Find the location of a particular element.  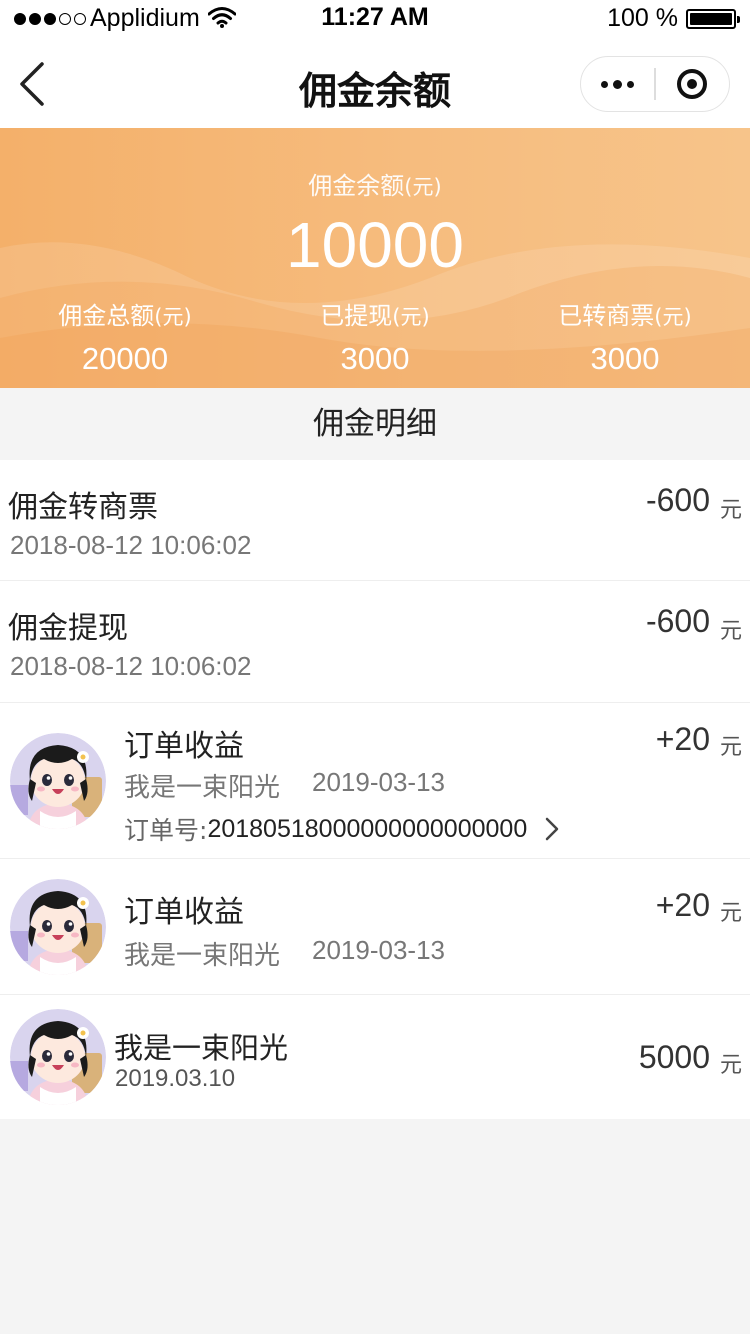

chevron-right-icon is located at coordinates (552, 829).